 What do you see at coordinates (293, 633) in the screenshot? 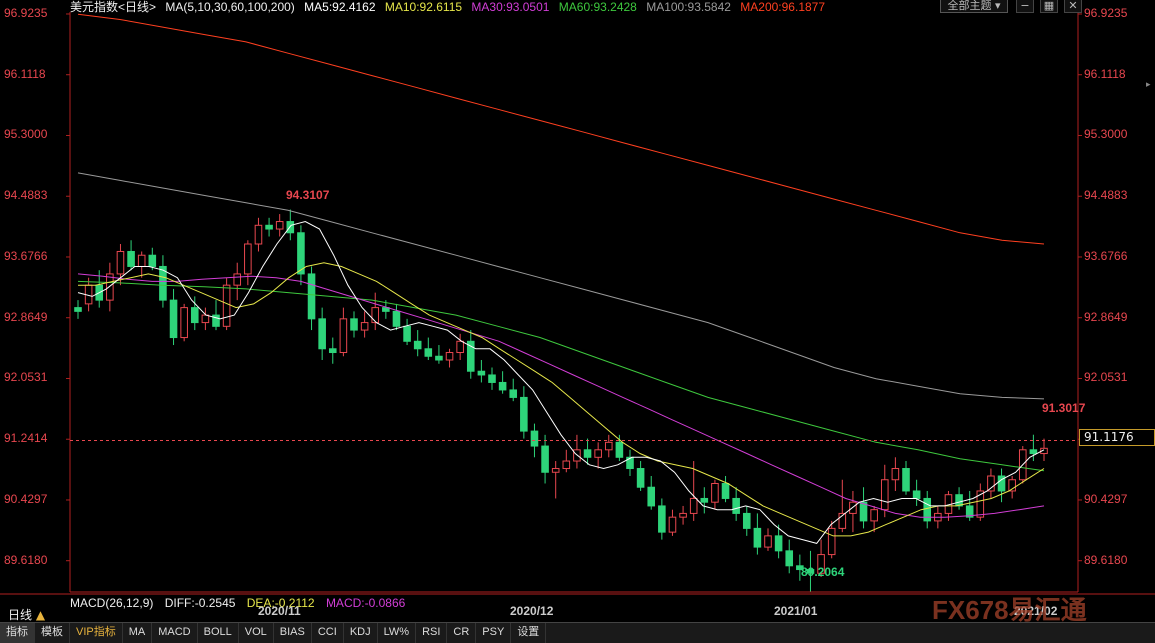
I see `tab-bias: BIAS` at bounding box center [293, 633].